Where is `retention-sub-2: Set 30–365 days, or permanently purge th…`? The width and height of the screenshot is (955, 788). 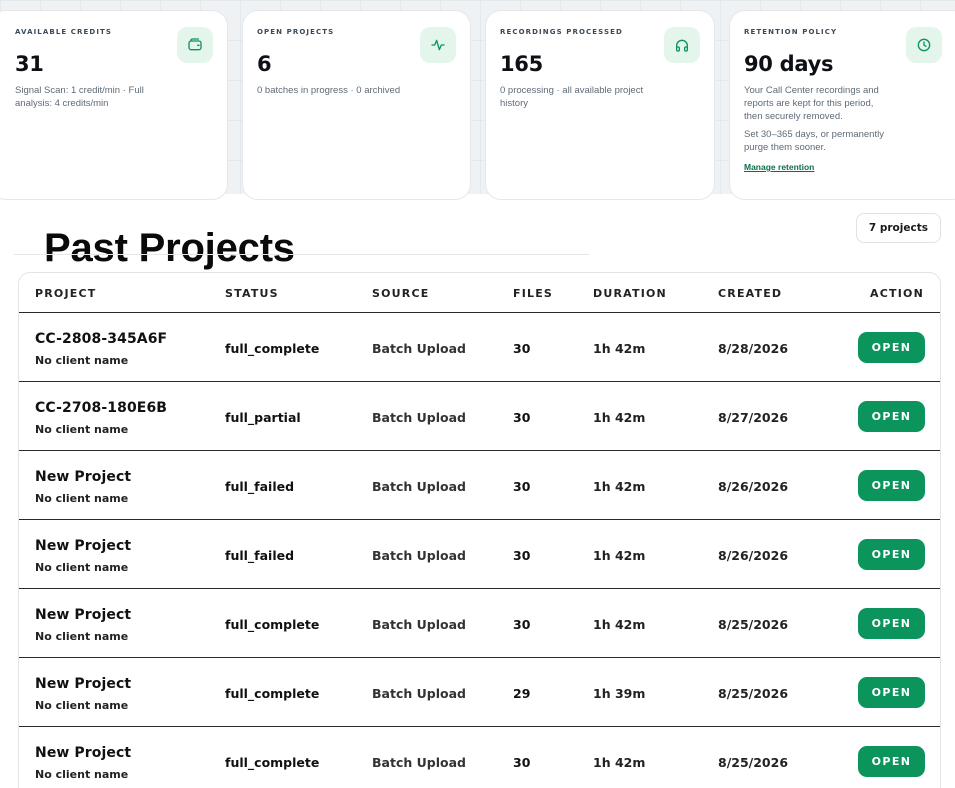
retention-sub-2: Set 30–365 days, or permanently purge th… is located at coordinates (814, 141).